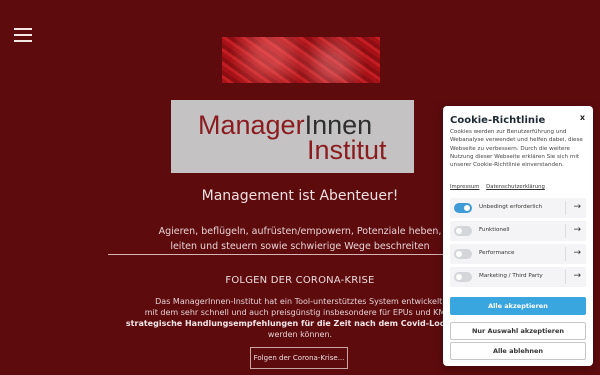  I want to click on toggle-functional, so click(463, 231).